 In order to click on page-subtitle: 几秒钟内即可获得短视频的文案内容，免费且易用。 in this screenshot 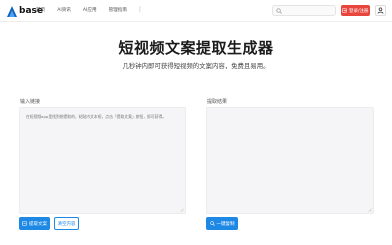, I will do `click(196, 66)`.